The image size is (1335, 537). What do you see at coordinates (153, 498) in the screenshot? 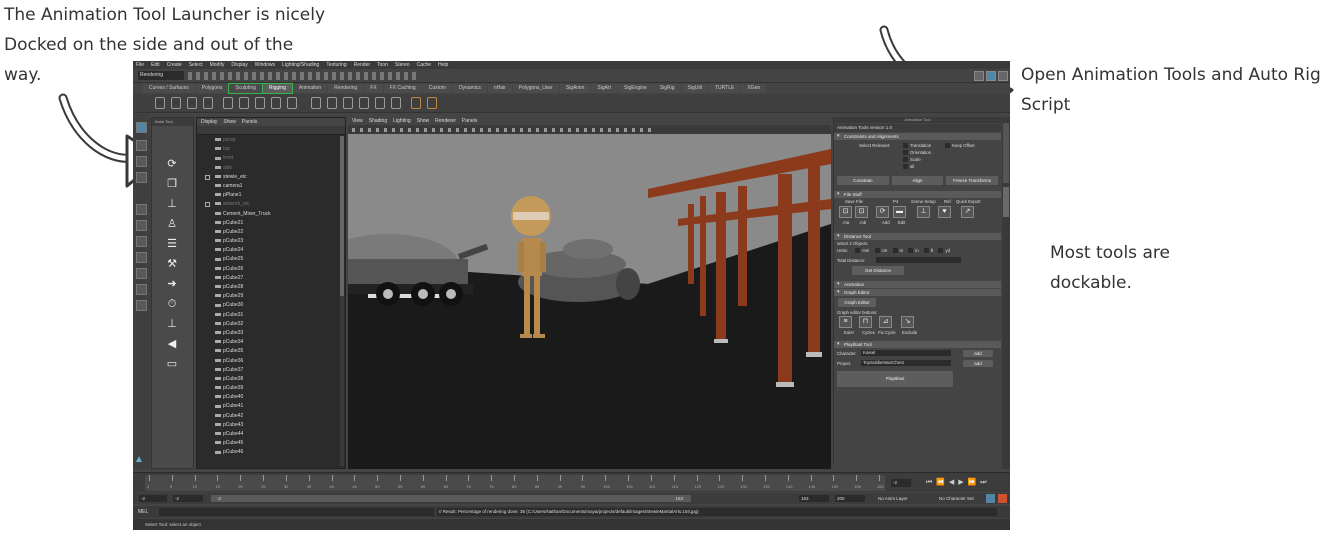
I see `start-frame-field: -2` at bounding box center [153, 498].